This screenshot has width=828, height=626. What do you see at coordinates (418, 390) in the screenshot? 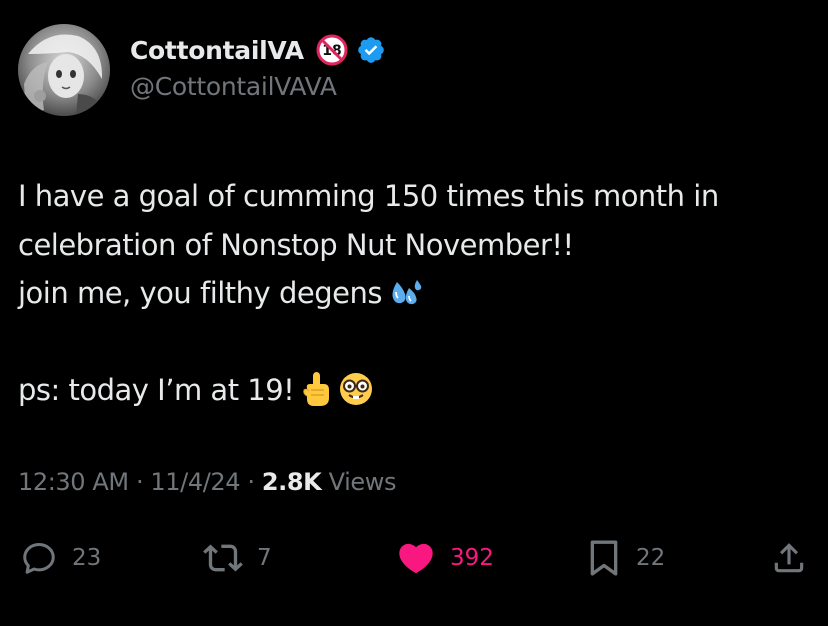
I see `tweet-line-with-emoji: ps: today I’m at 19!` at bounding box center [418, 390].